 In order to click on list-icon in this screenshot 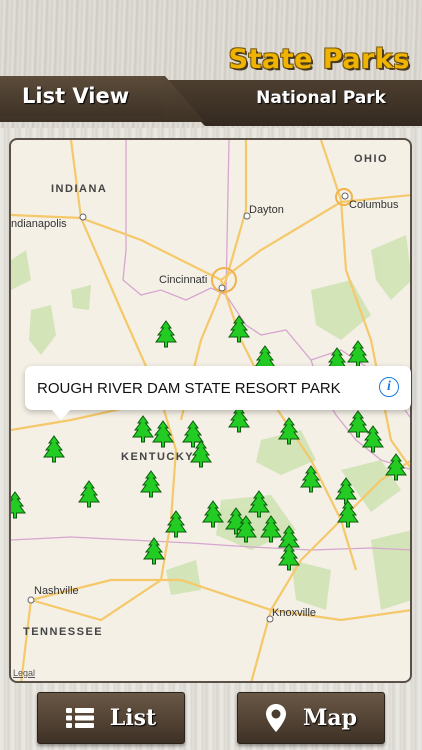, I will do `click(79, 718)`.